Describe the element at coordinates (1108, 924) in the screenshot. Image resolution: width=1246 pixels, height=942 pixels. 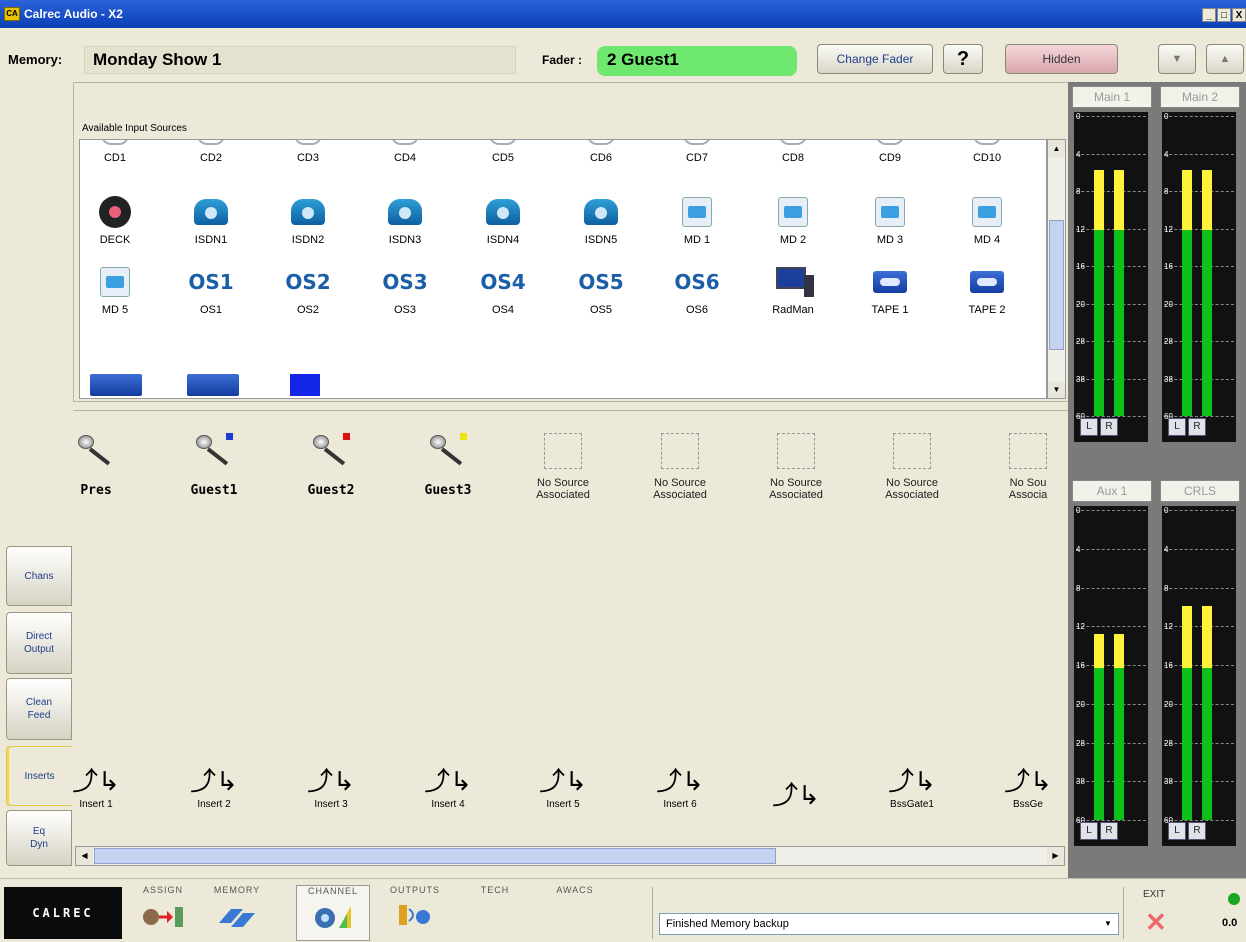
I see `dropdown-arrow-icon: ▼` at that location.